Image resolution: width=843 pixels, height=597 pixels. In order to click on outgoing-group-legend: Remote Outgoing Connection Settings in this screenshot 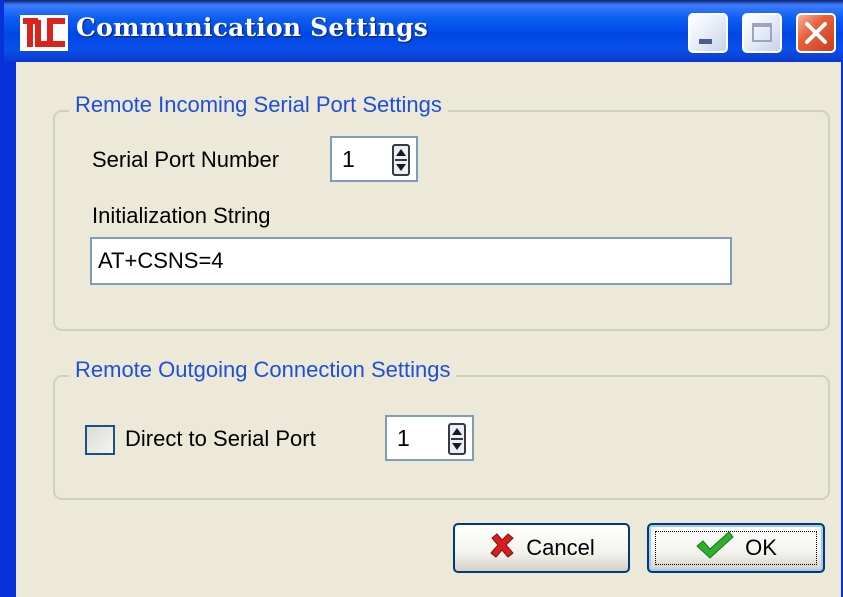, I will do `click(263, 370)`.